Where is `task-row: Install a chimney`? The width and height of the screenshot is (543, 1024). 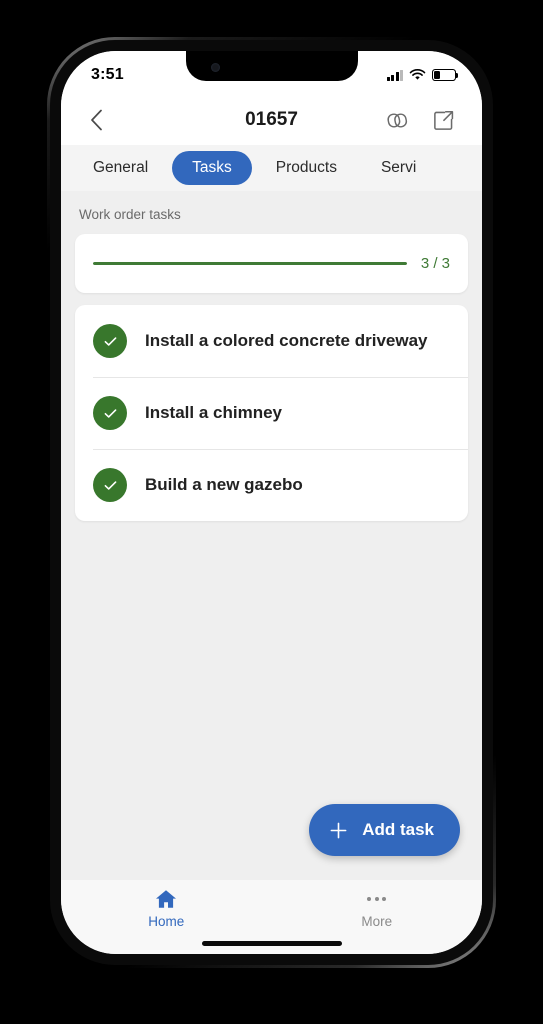 task-row: Install a chimney is located at coordinates (271, 413).